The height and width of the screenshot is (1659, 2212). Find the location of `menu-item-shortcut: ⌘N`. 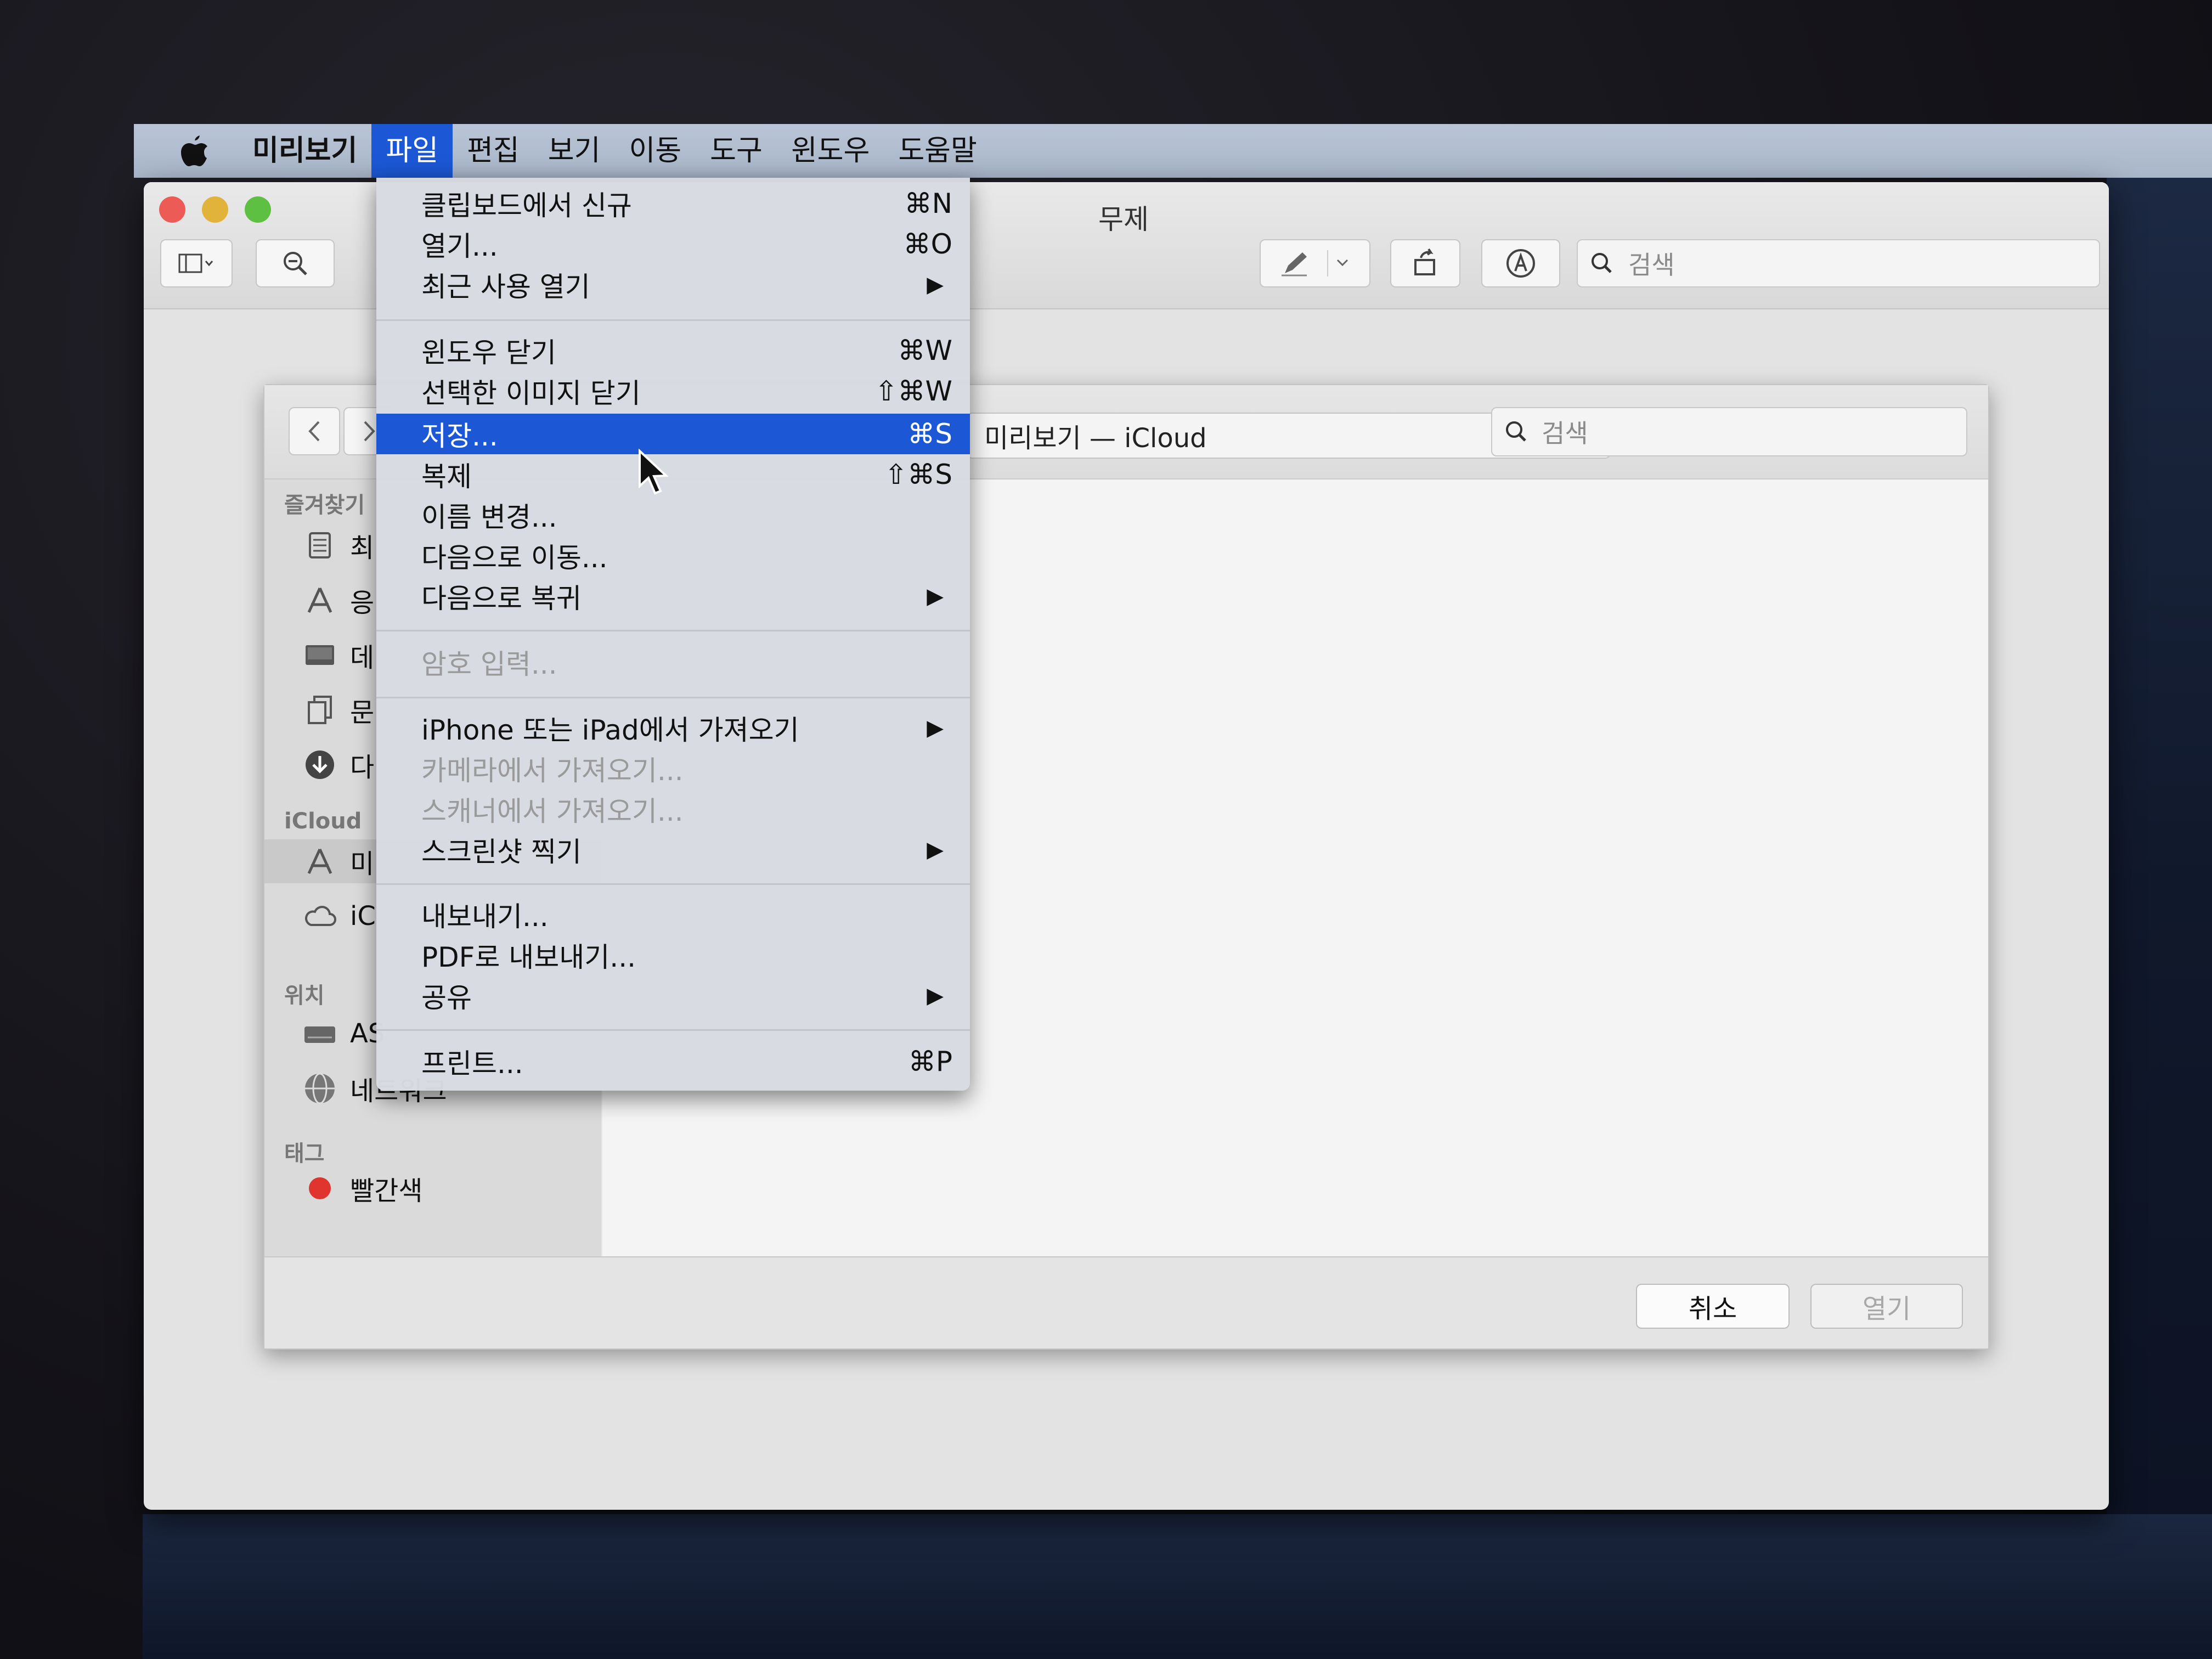

menu-item-shortcut: ⌘N is located at coordinates (928, 204).